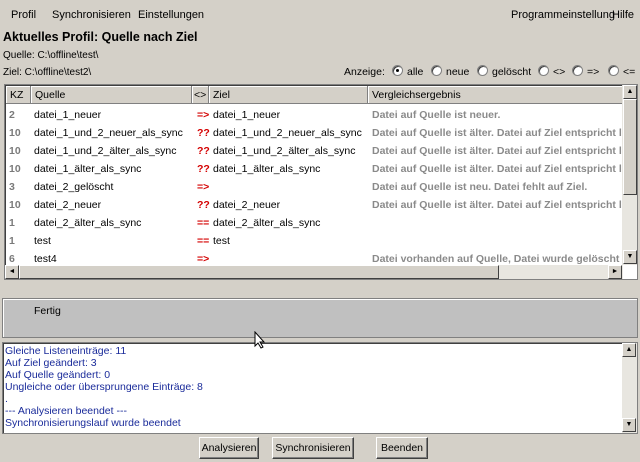 The width and height of the screenshot is (640, 462). I want to click on log-scroll-down-icon: ▼, so click(629, 425).